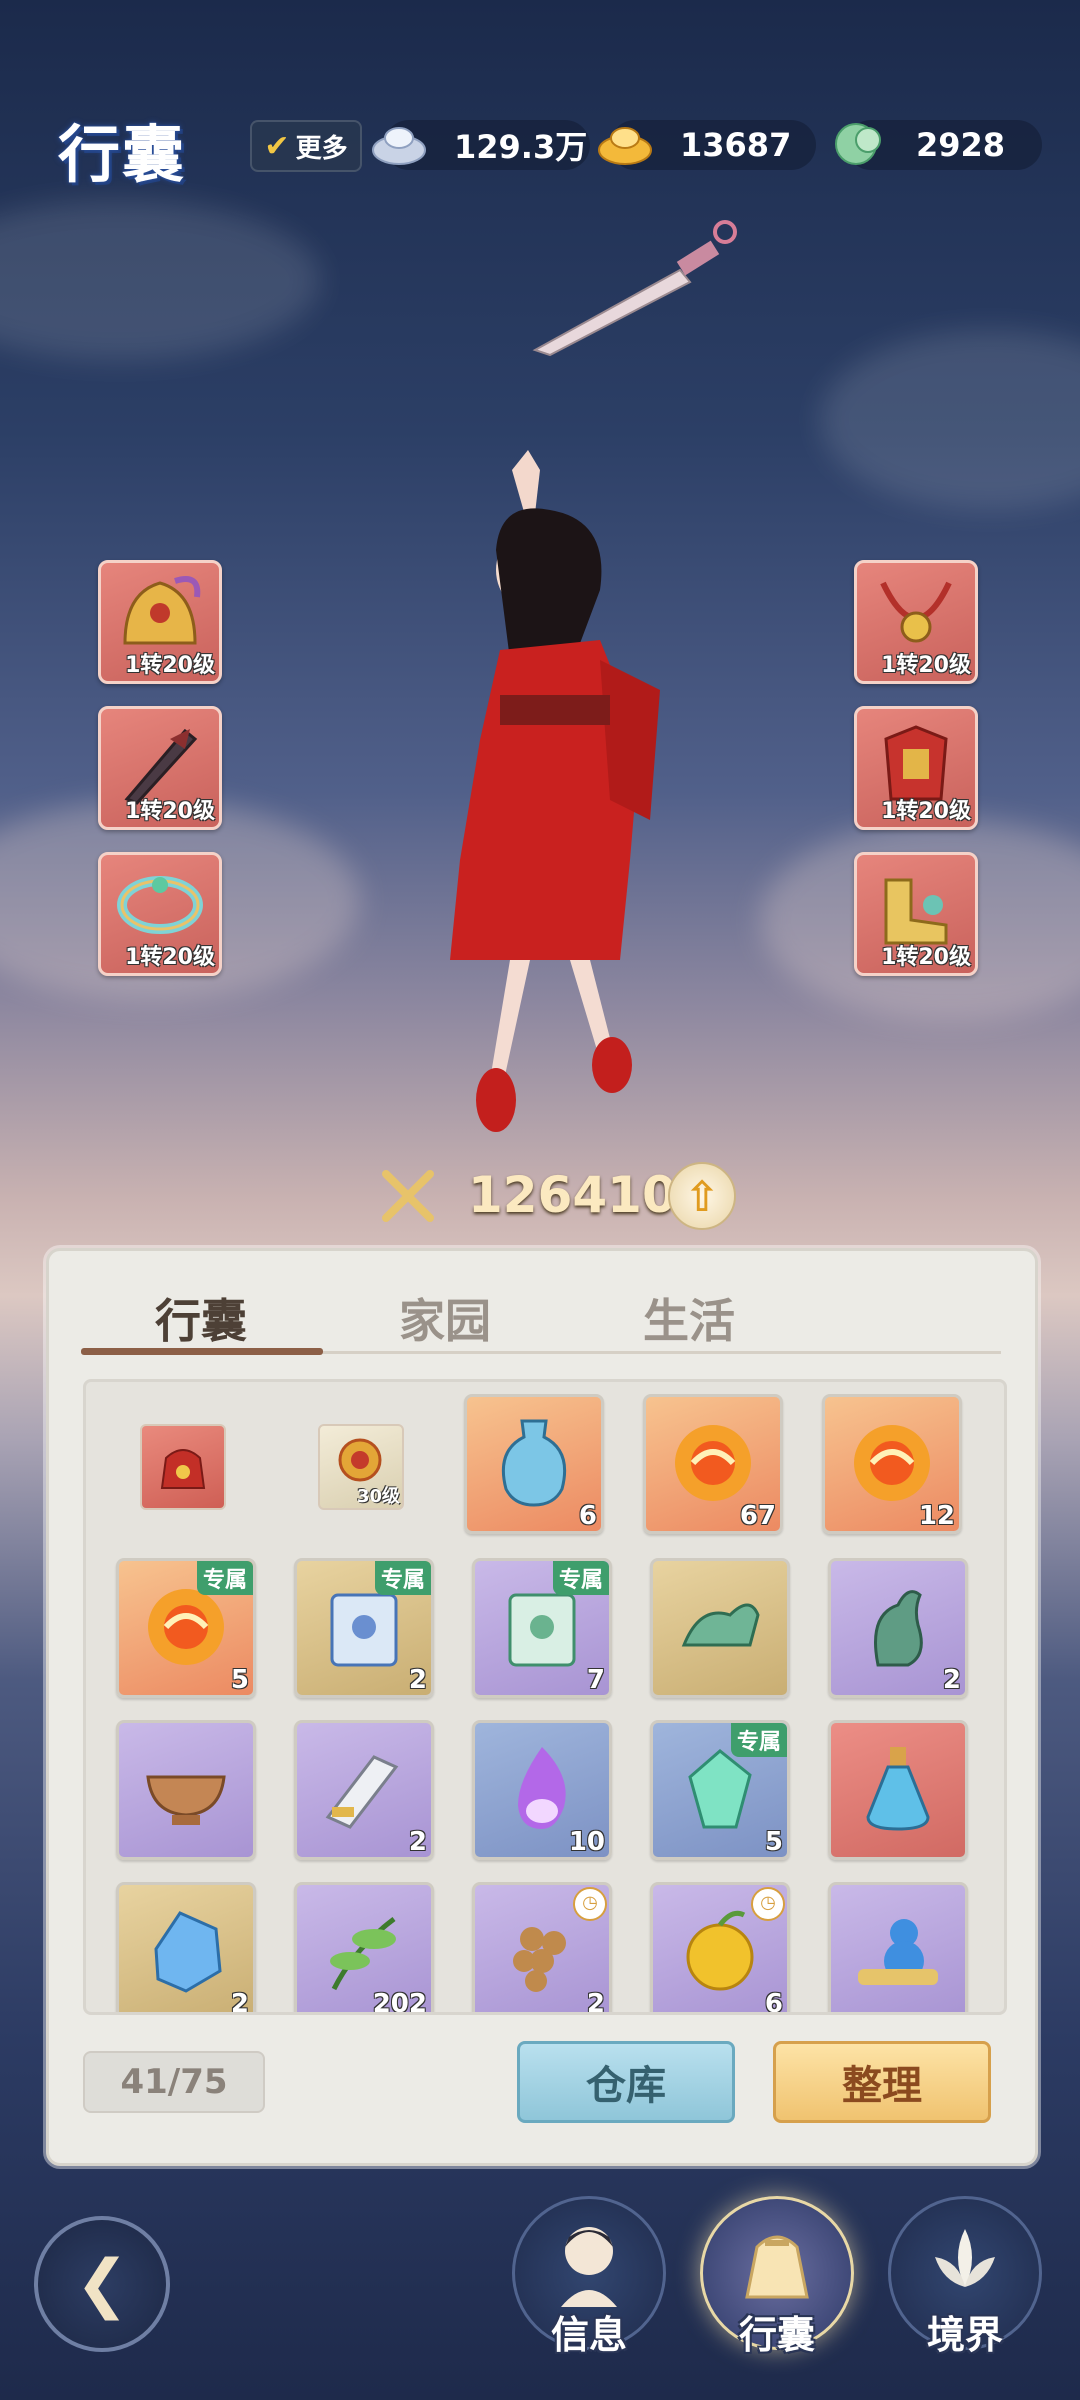 This screenshot has height=2400, width=1080. I want to click on broken-sword-icon, so click(362, 1792).